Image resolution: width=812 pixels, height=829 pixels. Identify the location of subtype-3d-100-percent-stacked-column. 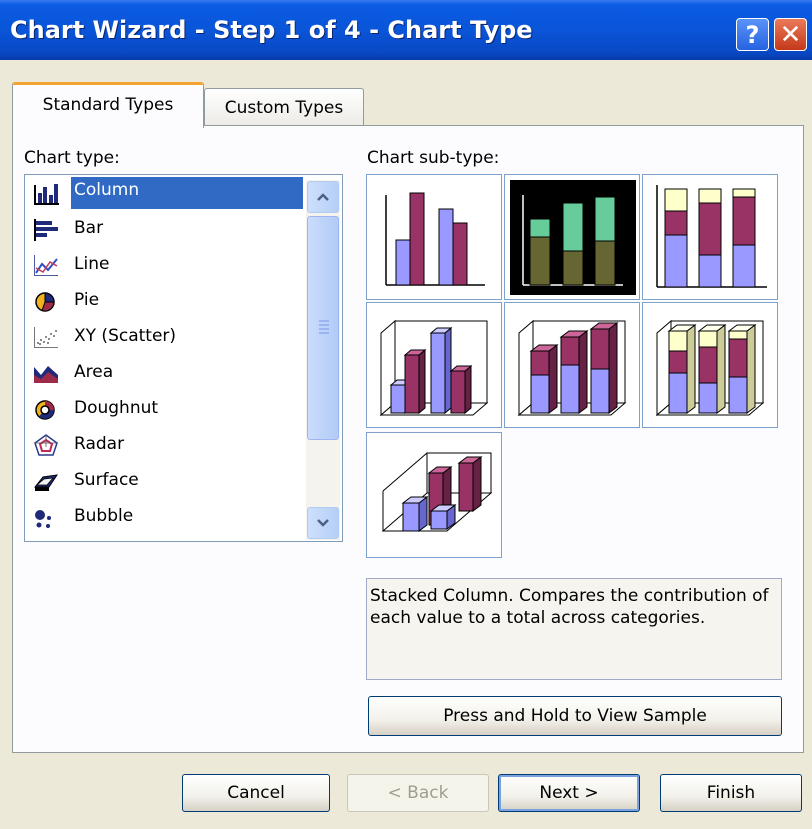
(710, 365).